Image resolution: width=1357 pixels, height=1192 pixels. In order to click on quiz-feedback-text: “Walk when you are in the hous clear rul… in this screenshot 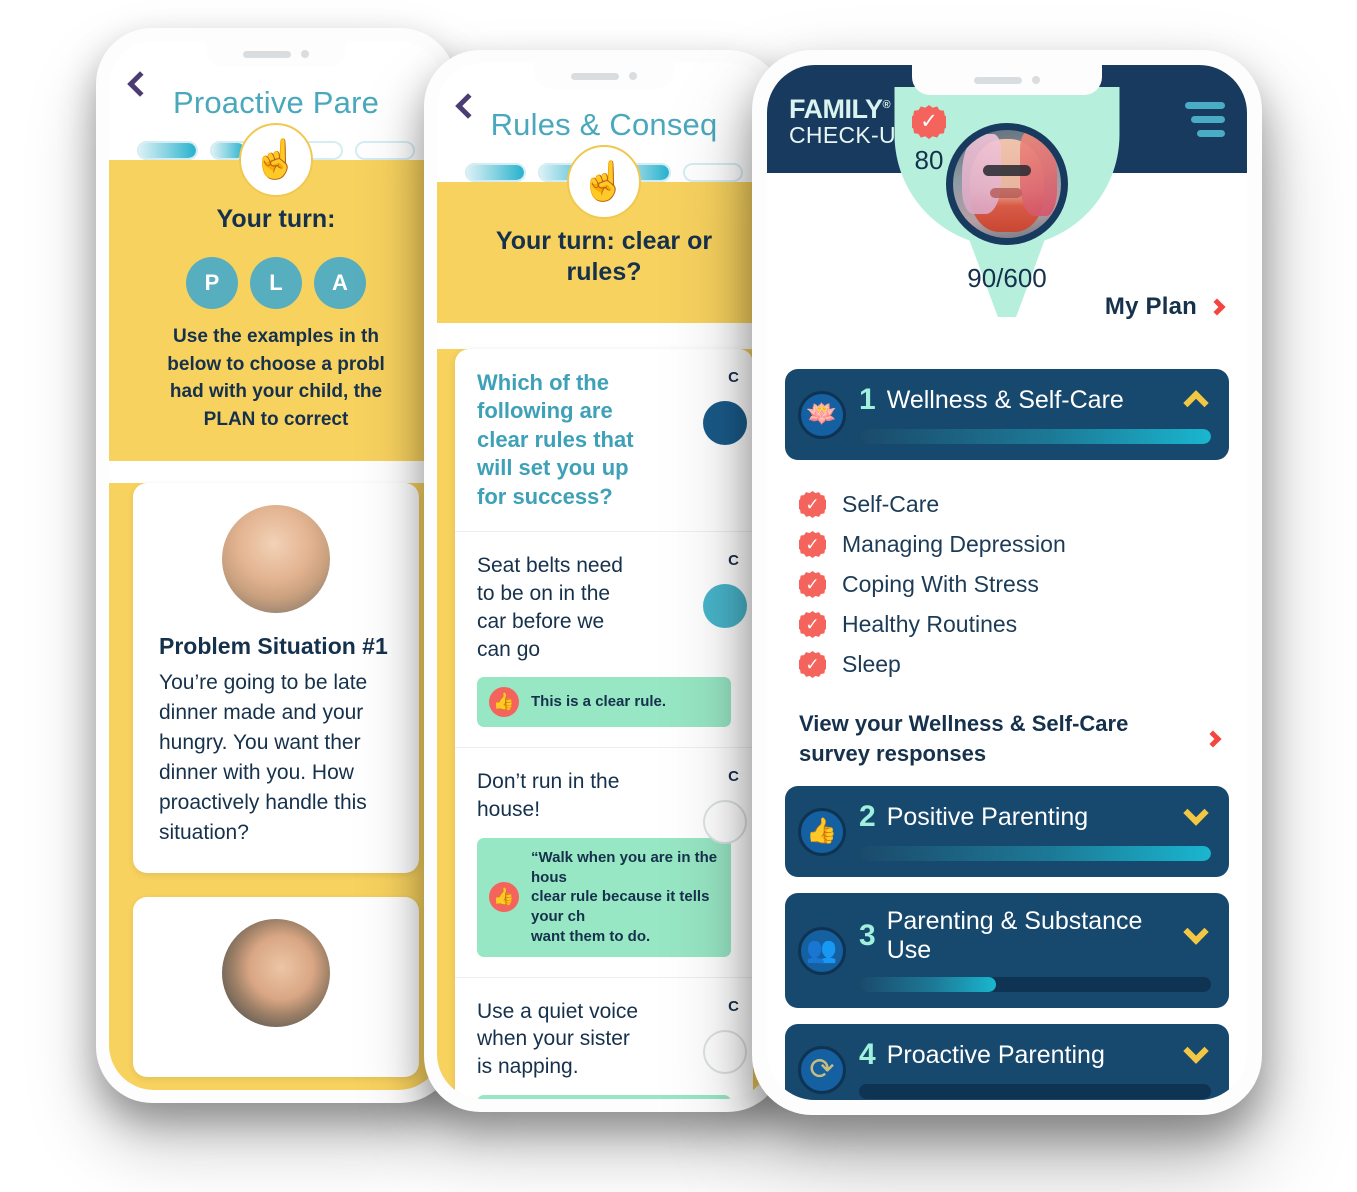, I will do `click(624, 896)`.